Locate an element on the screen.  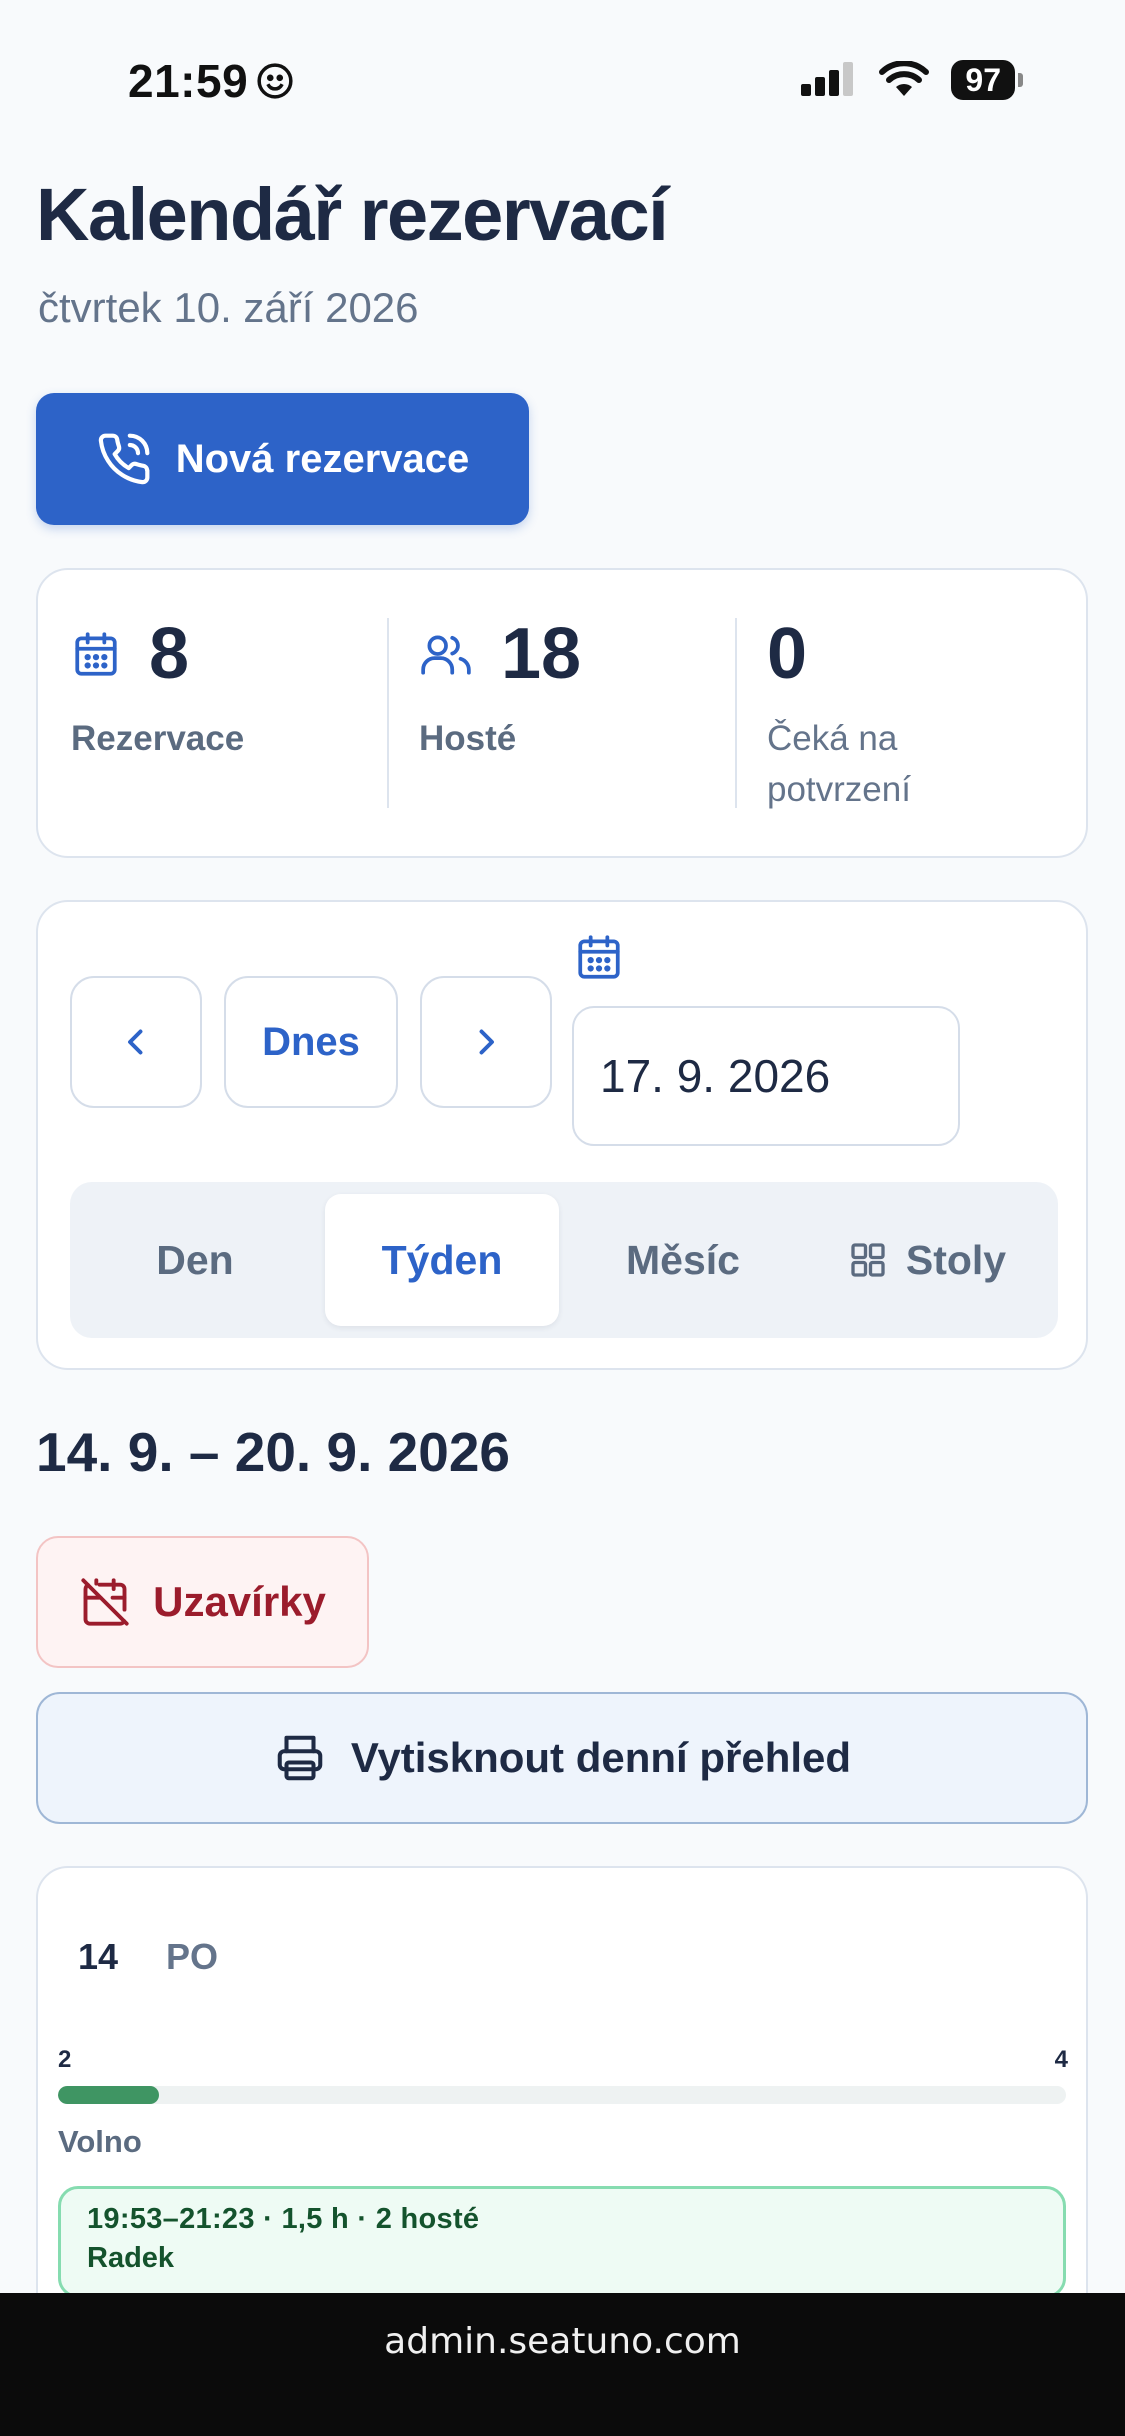
status-time: 21:59 is located at coordinates (188, 81).